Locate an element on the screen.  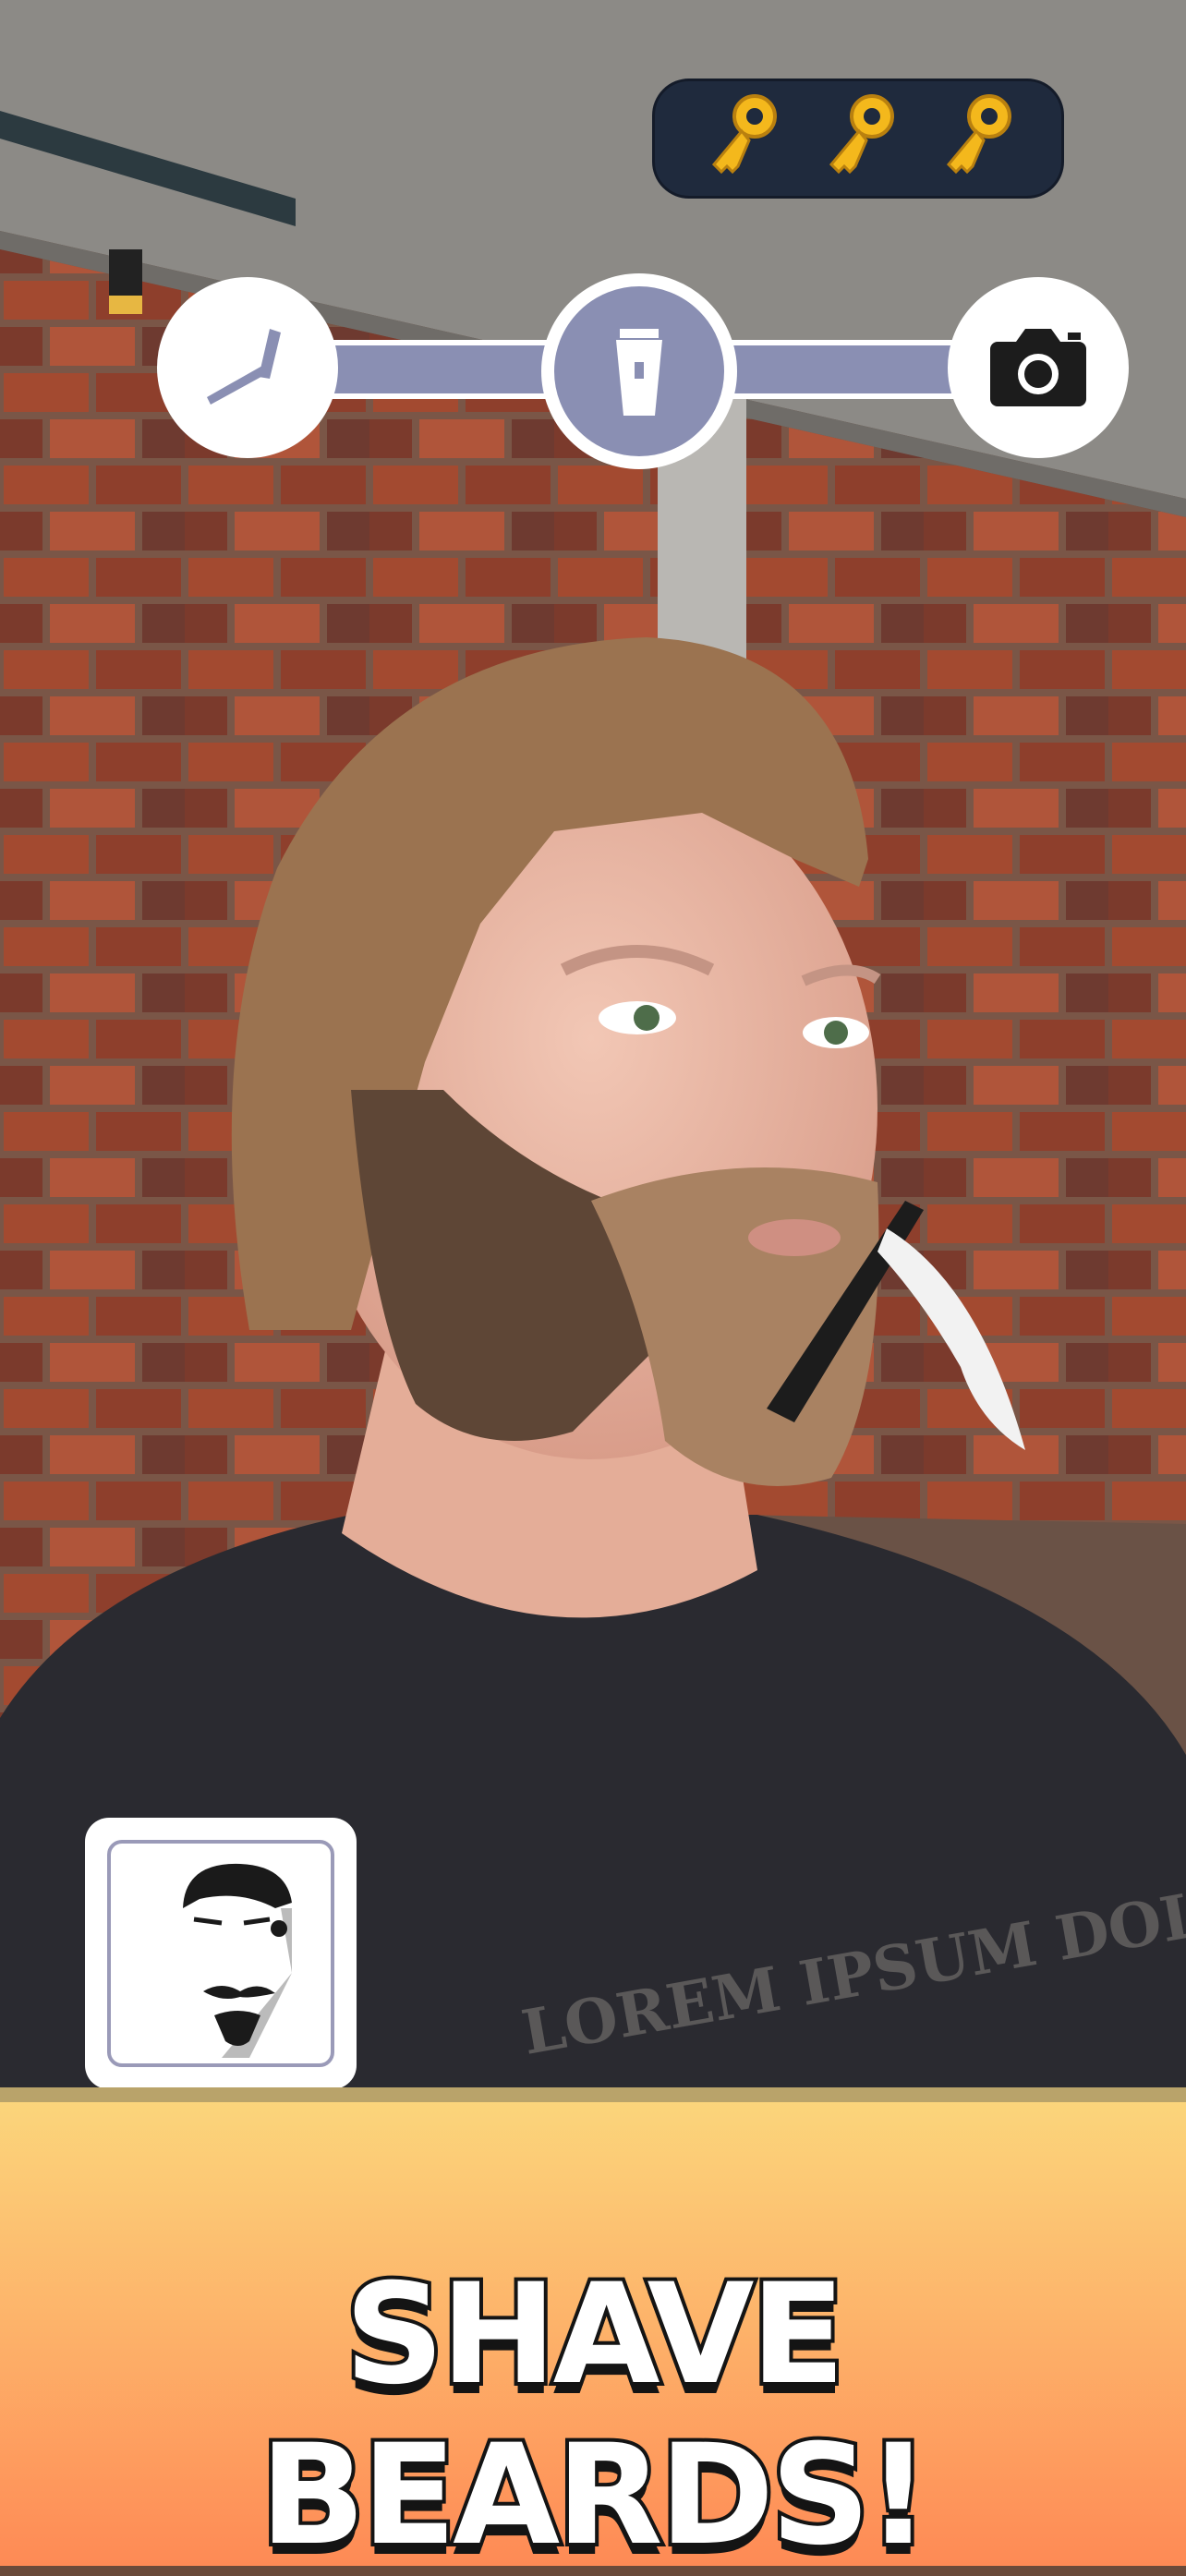
step-razor is located at coordinates (247, 367).